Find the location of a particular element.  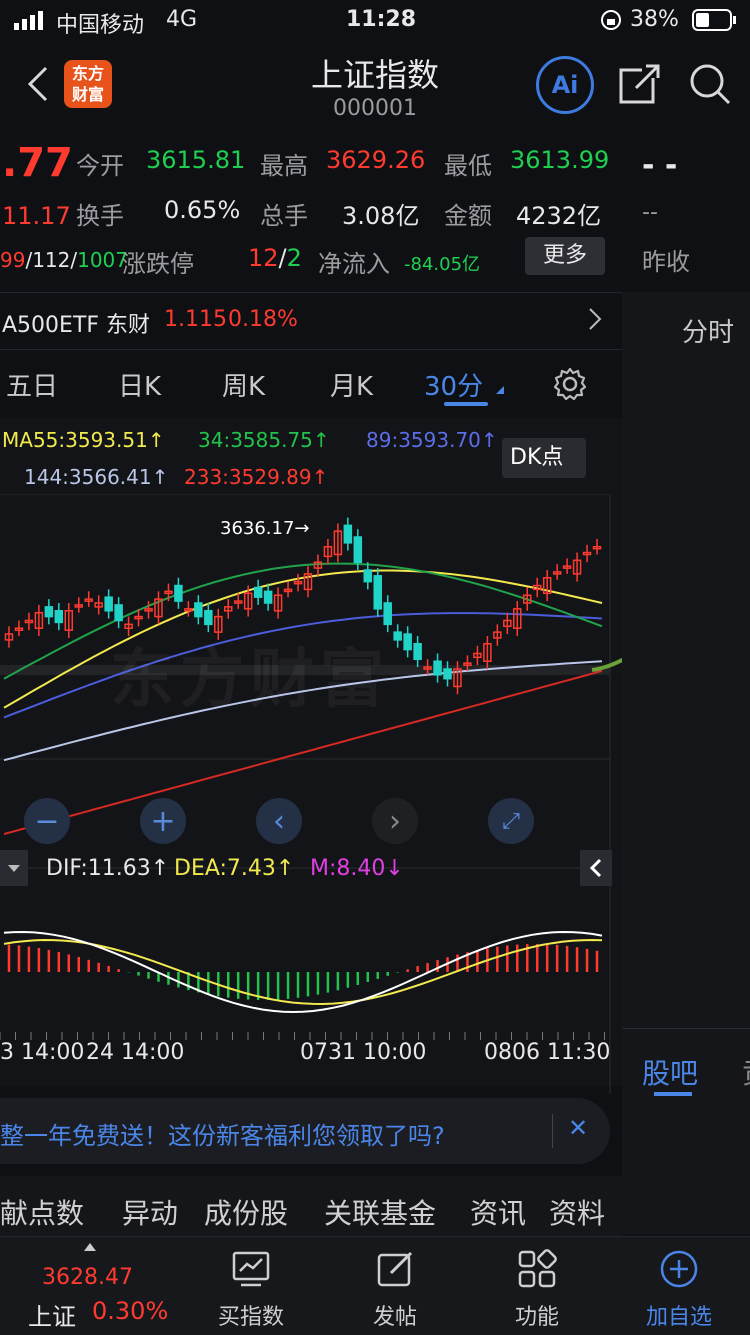

forecast-curve is located at coordinates (606, 664).